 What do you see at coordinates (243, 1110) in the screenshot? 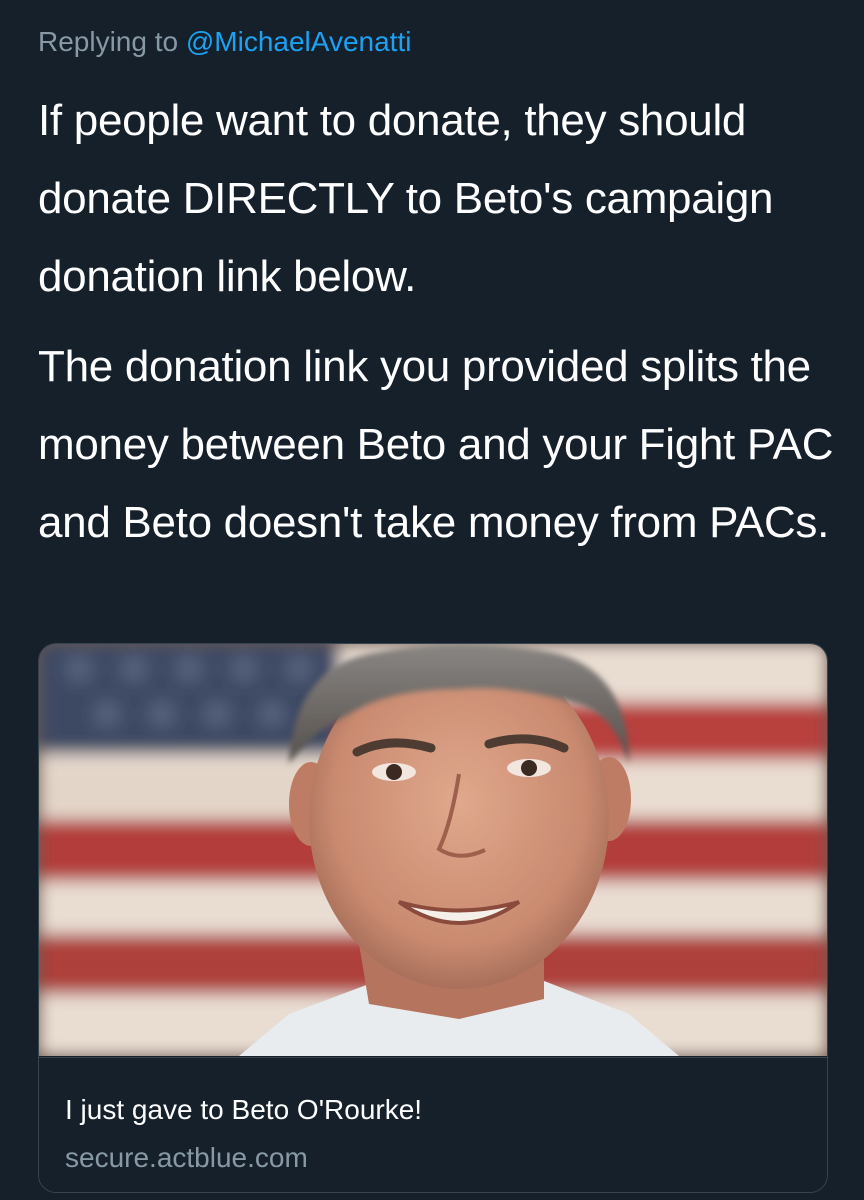
I see `card-title: I just gave to Beto O'Rourke!` at bounding box center [243, 1110].